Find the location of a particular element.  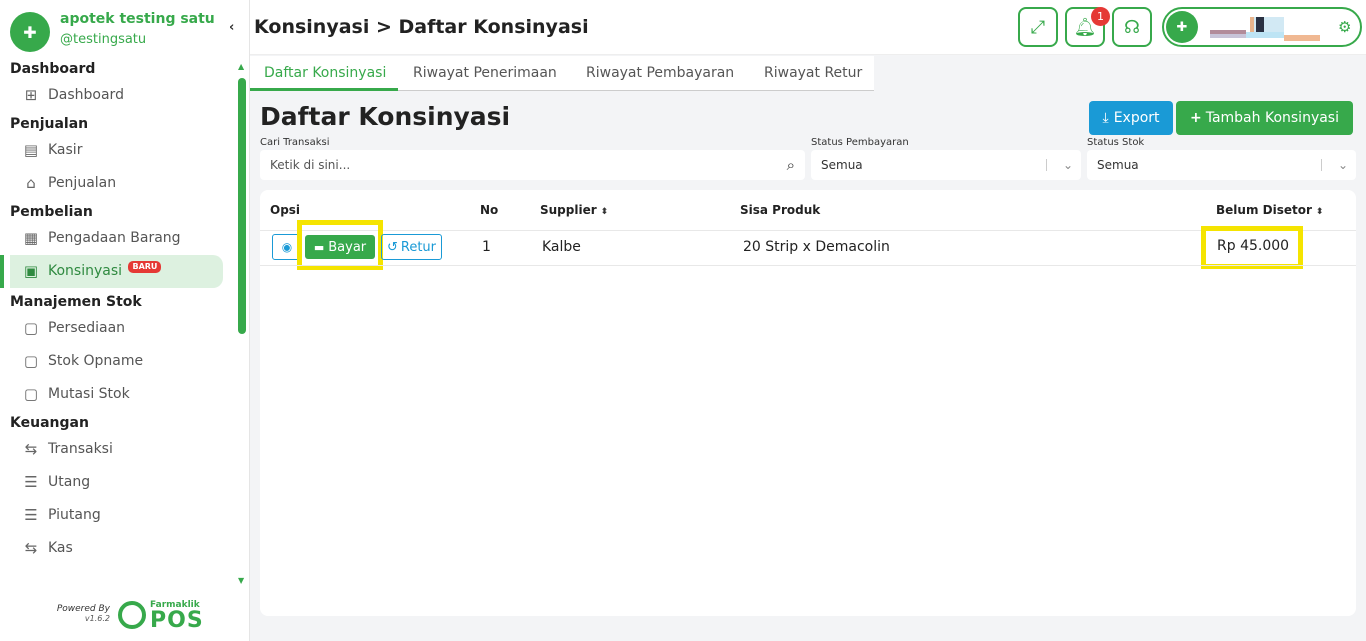

transfer-icon: ⇆ is located at coordinates (31, 548).